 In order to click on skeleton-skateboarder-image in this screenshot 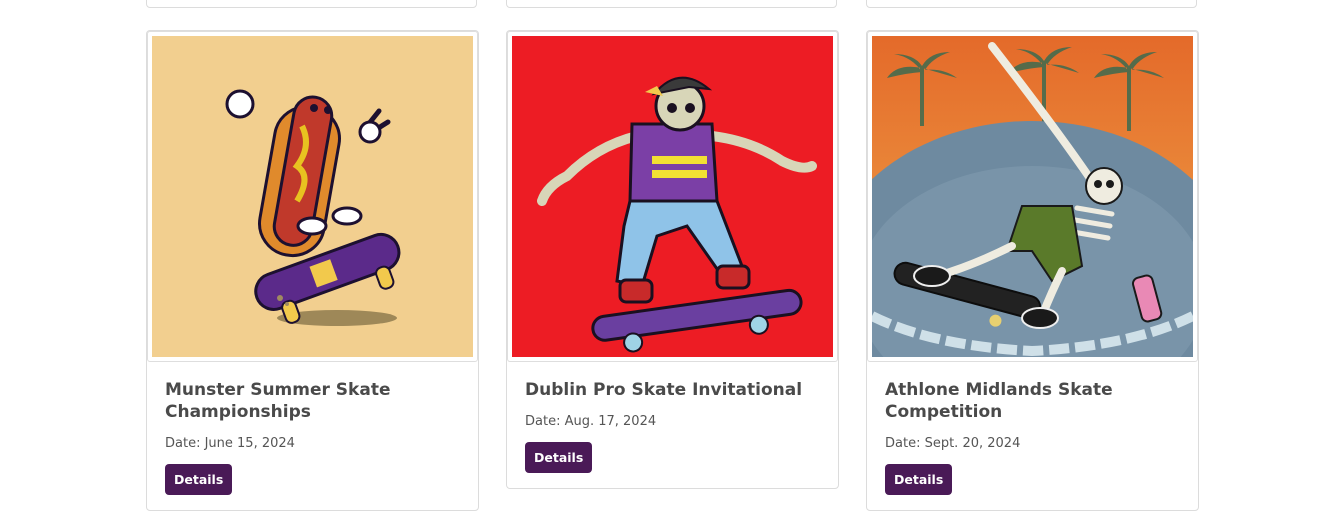, I will do `click(672, 196)`.